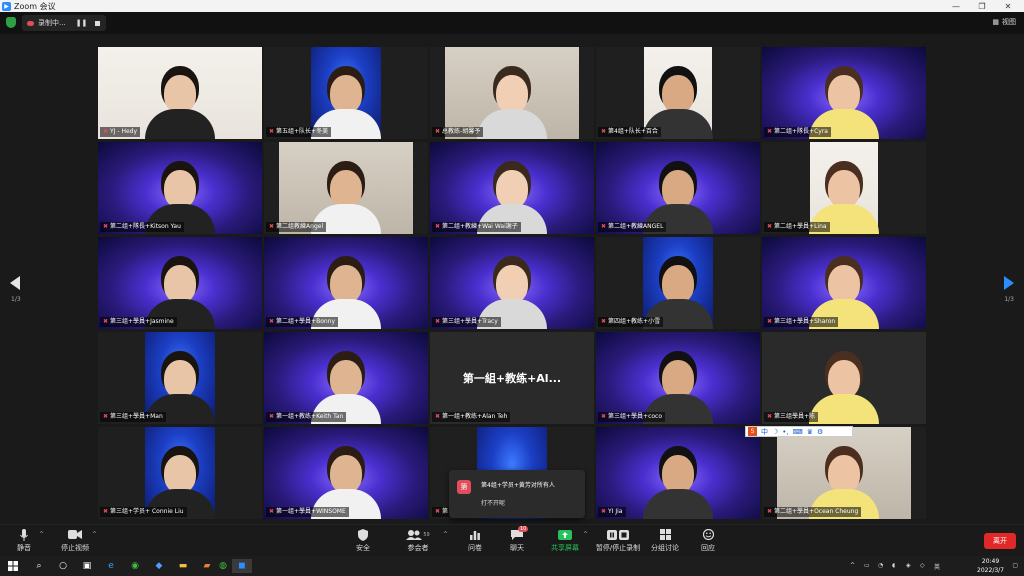  Describe the element at coordinates (426, 534) in the screenshot. I see `participants-count: 59` at that location.